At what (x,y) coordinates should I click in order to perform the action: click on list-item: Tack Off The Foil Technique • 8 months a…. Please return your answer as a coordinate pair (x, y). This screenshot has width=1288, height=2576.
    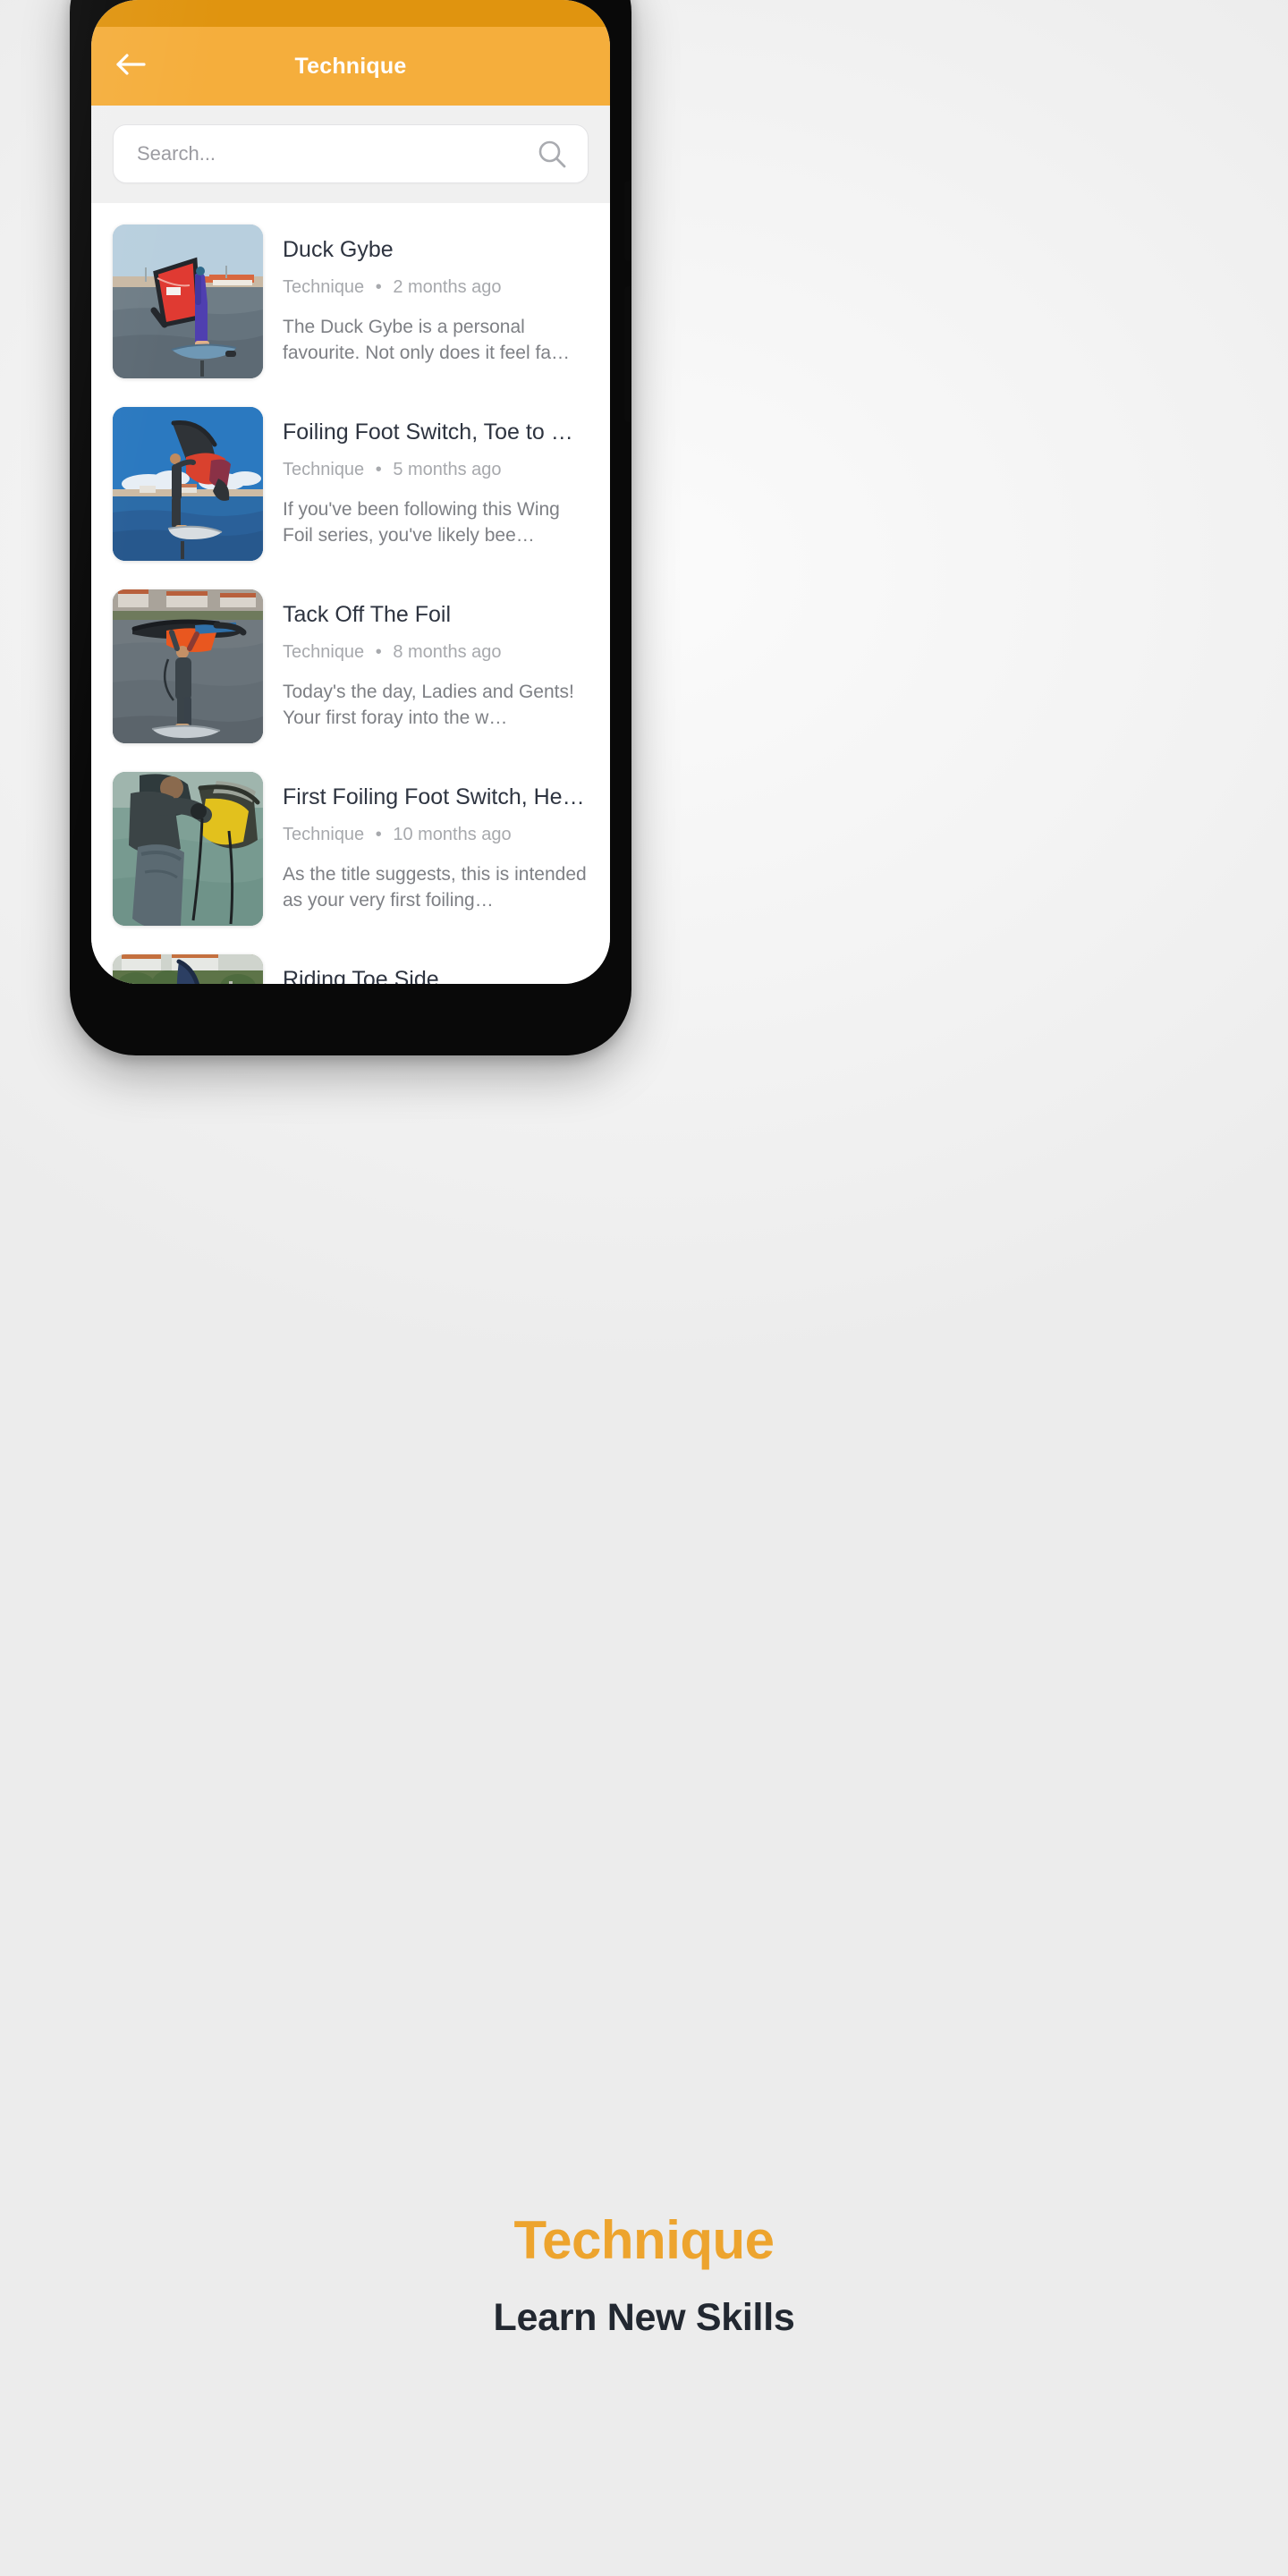
    Looking at the image, I should click on (350, 666).